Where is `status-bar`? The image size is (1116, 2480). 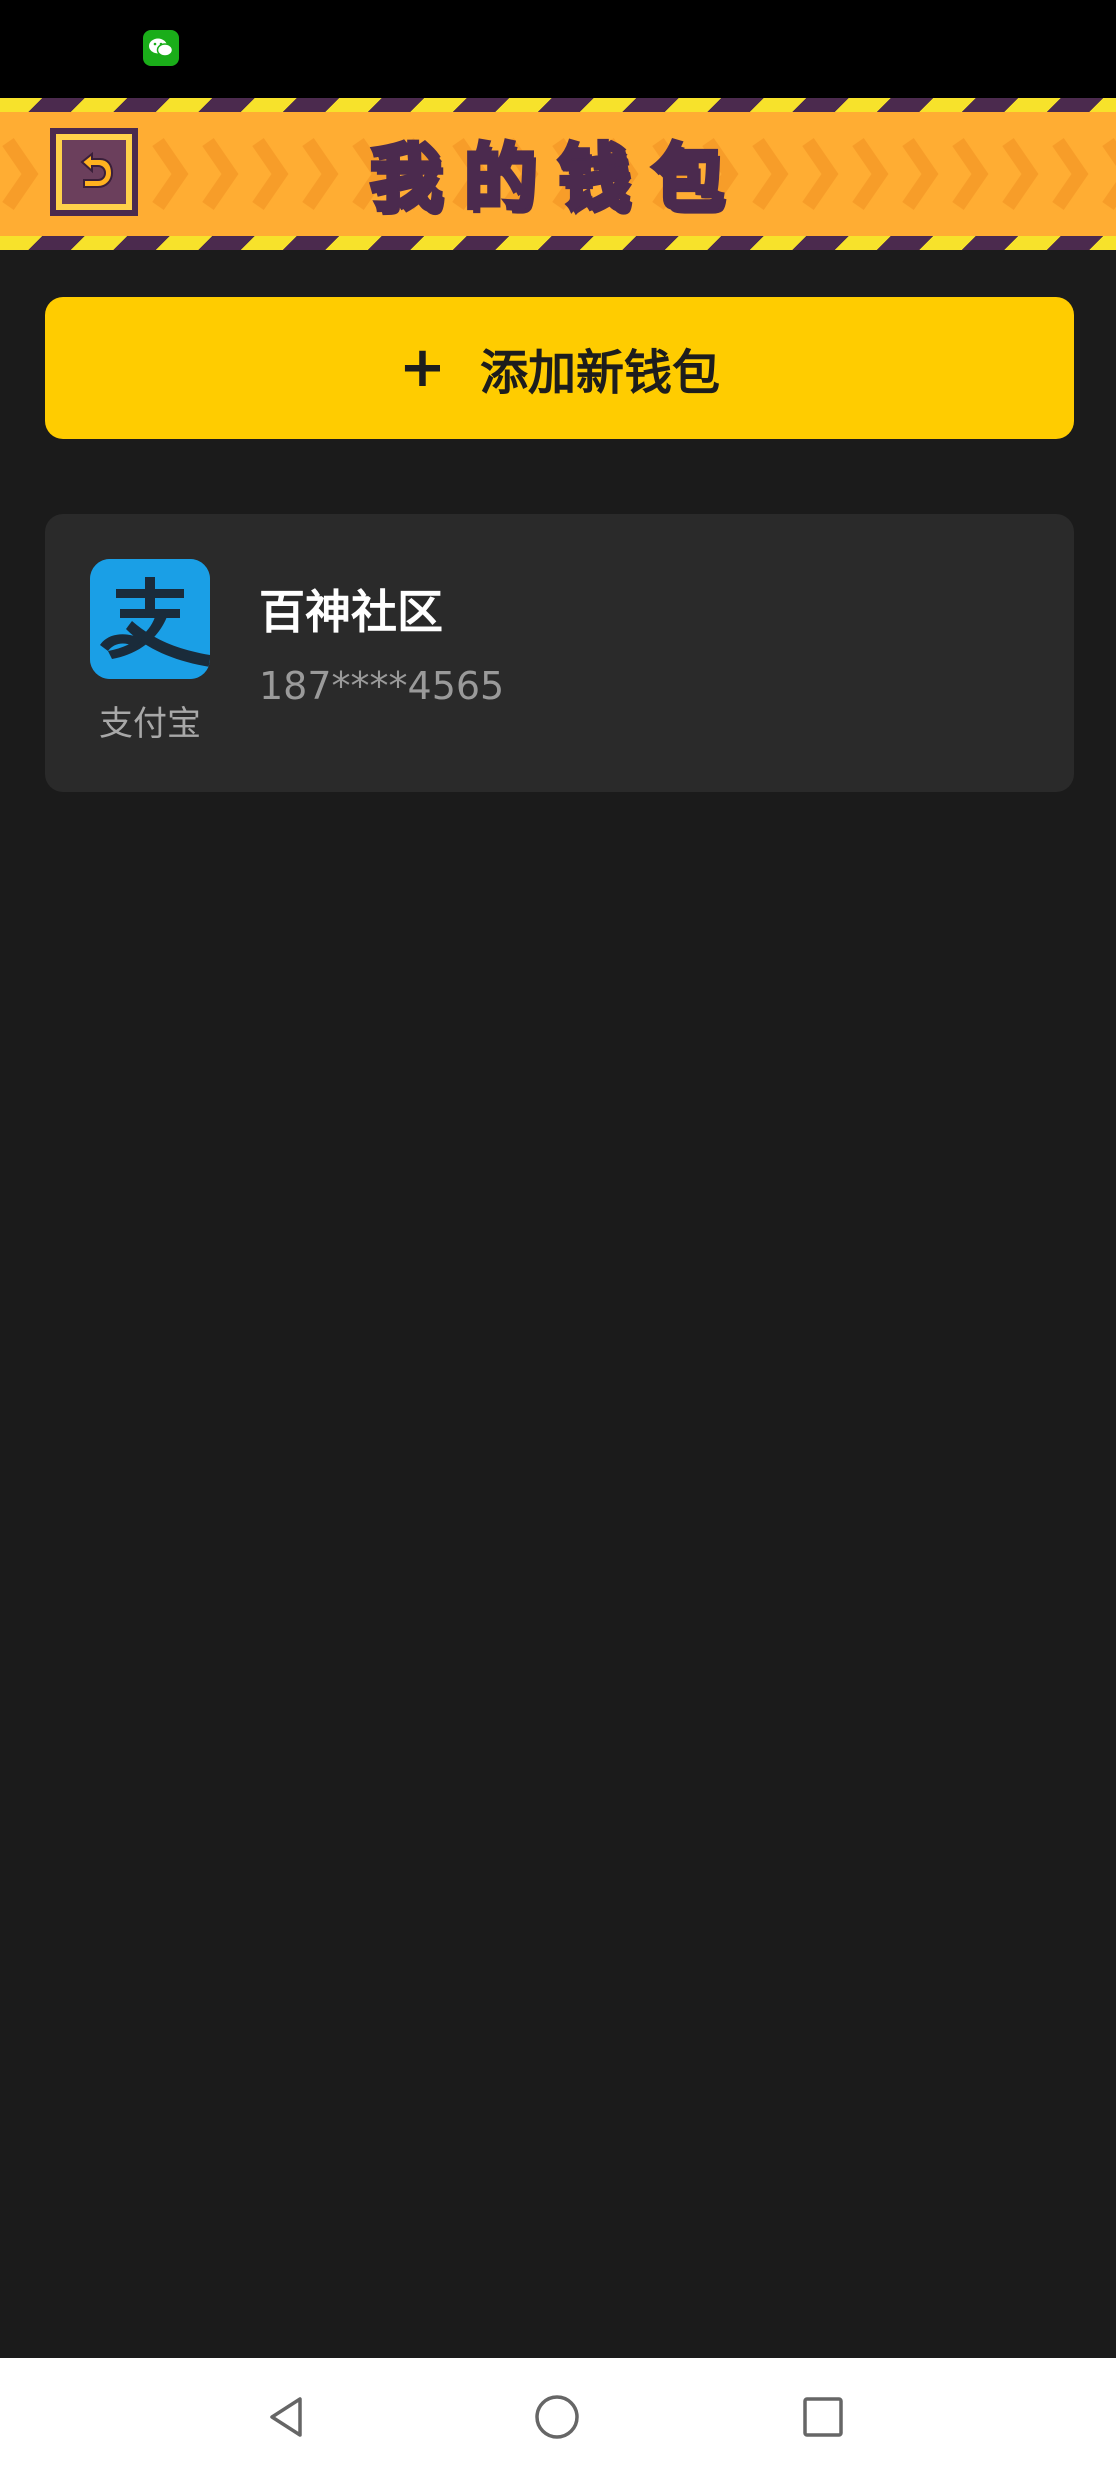
status-bar is located at coordinates (558, 49).